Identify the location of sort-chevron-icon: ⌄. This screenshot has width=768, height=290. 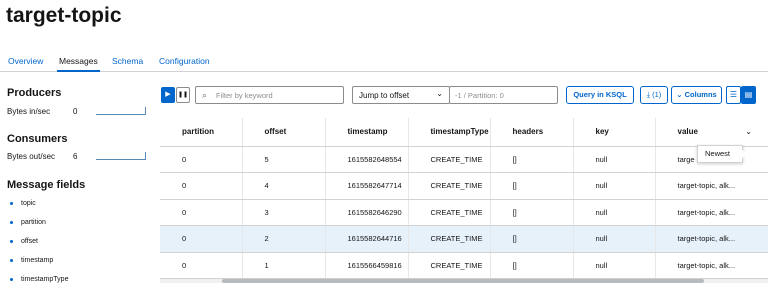
(748, 131).